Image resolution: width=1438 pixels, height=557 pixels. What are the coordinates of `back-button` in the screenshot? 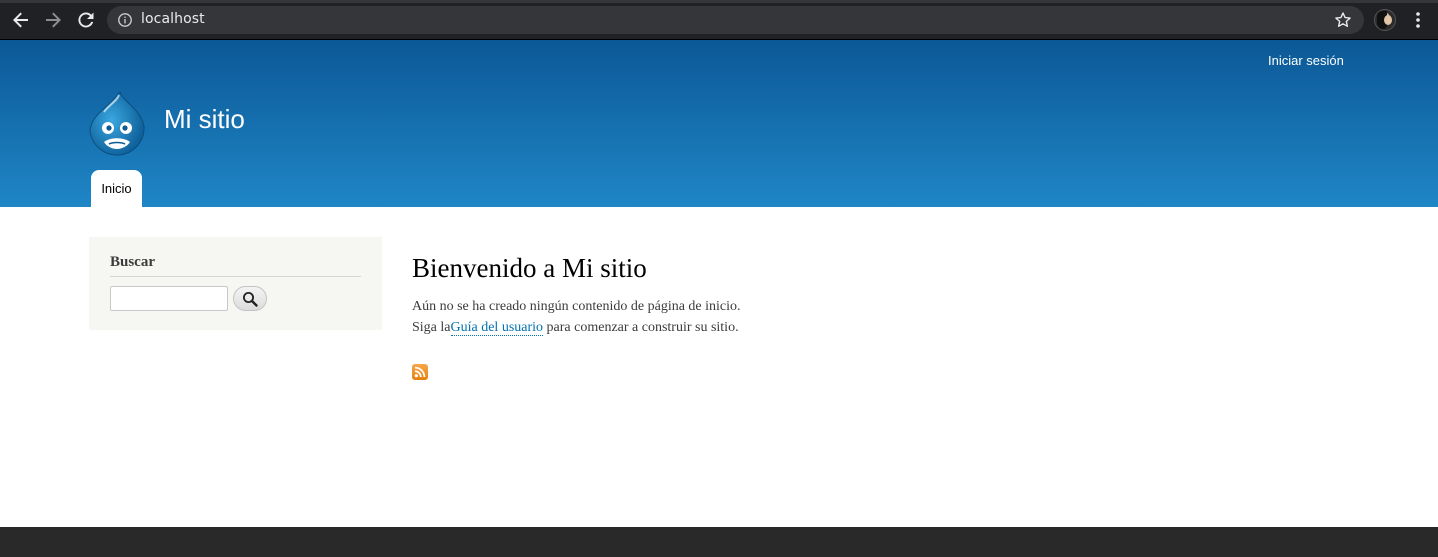 It's located at (21, 20).